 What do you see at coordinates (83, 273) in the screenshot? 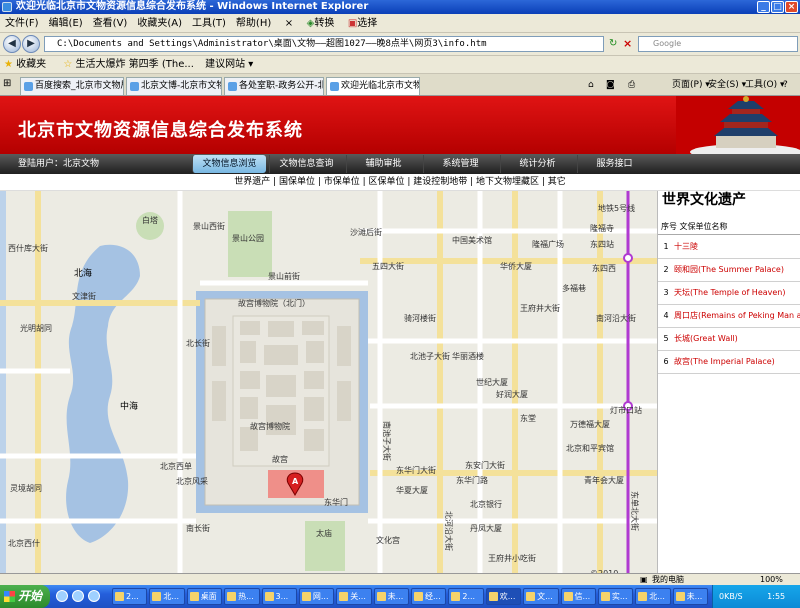
I see `map-label: 北海` at bounding box center [83, 273].